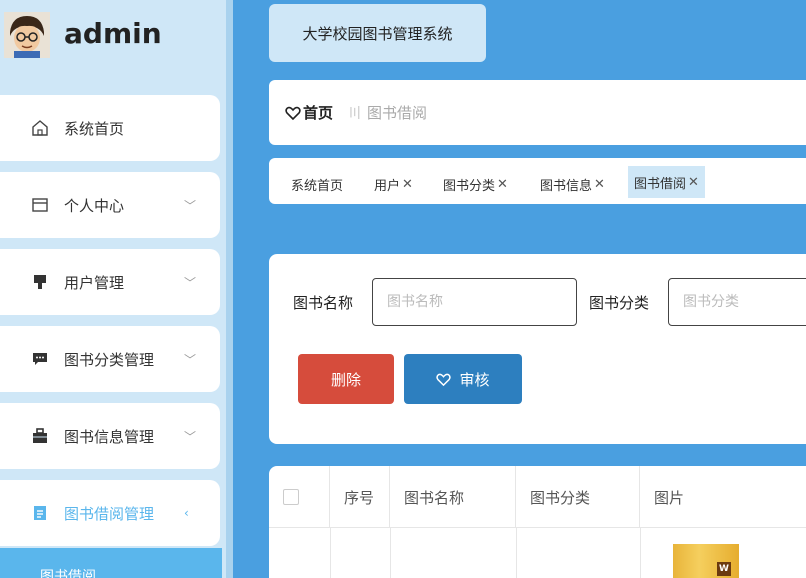  What do you see at coordinates (578, 497) in the screenshot?
I see `column-header: 图书分类` at bounding box center [578, 497].